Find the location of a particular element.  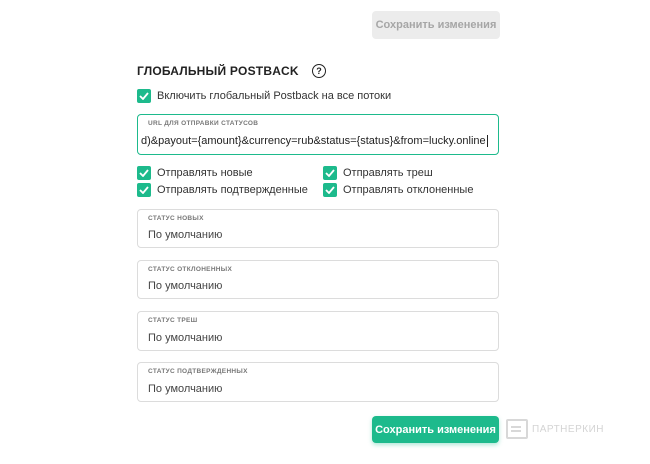

postback-url-label: URL ДЛЯ ОТПРАВКИ СТАТУСОВ is located at coordinates (203, 123).